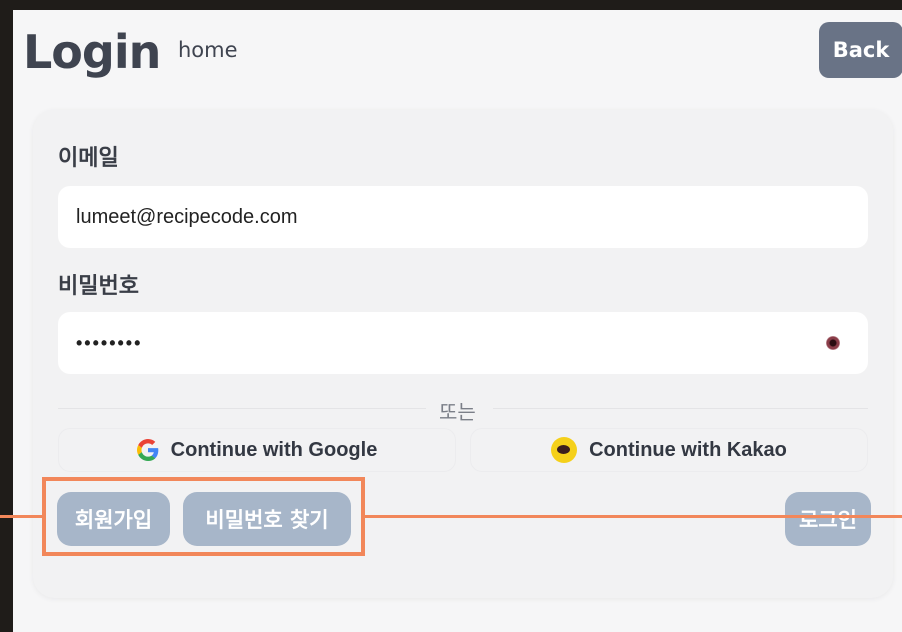 This screenshot has height=632, width=902. What do you see at coordinates (98, 286) in the screenshot?
I see `password-label: 비밀번호` at bounding box center [98, 286].